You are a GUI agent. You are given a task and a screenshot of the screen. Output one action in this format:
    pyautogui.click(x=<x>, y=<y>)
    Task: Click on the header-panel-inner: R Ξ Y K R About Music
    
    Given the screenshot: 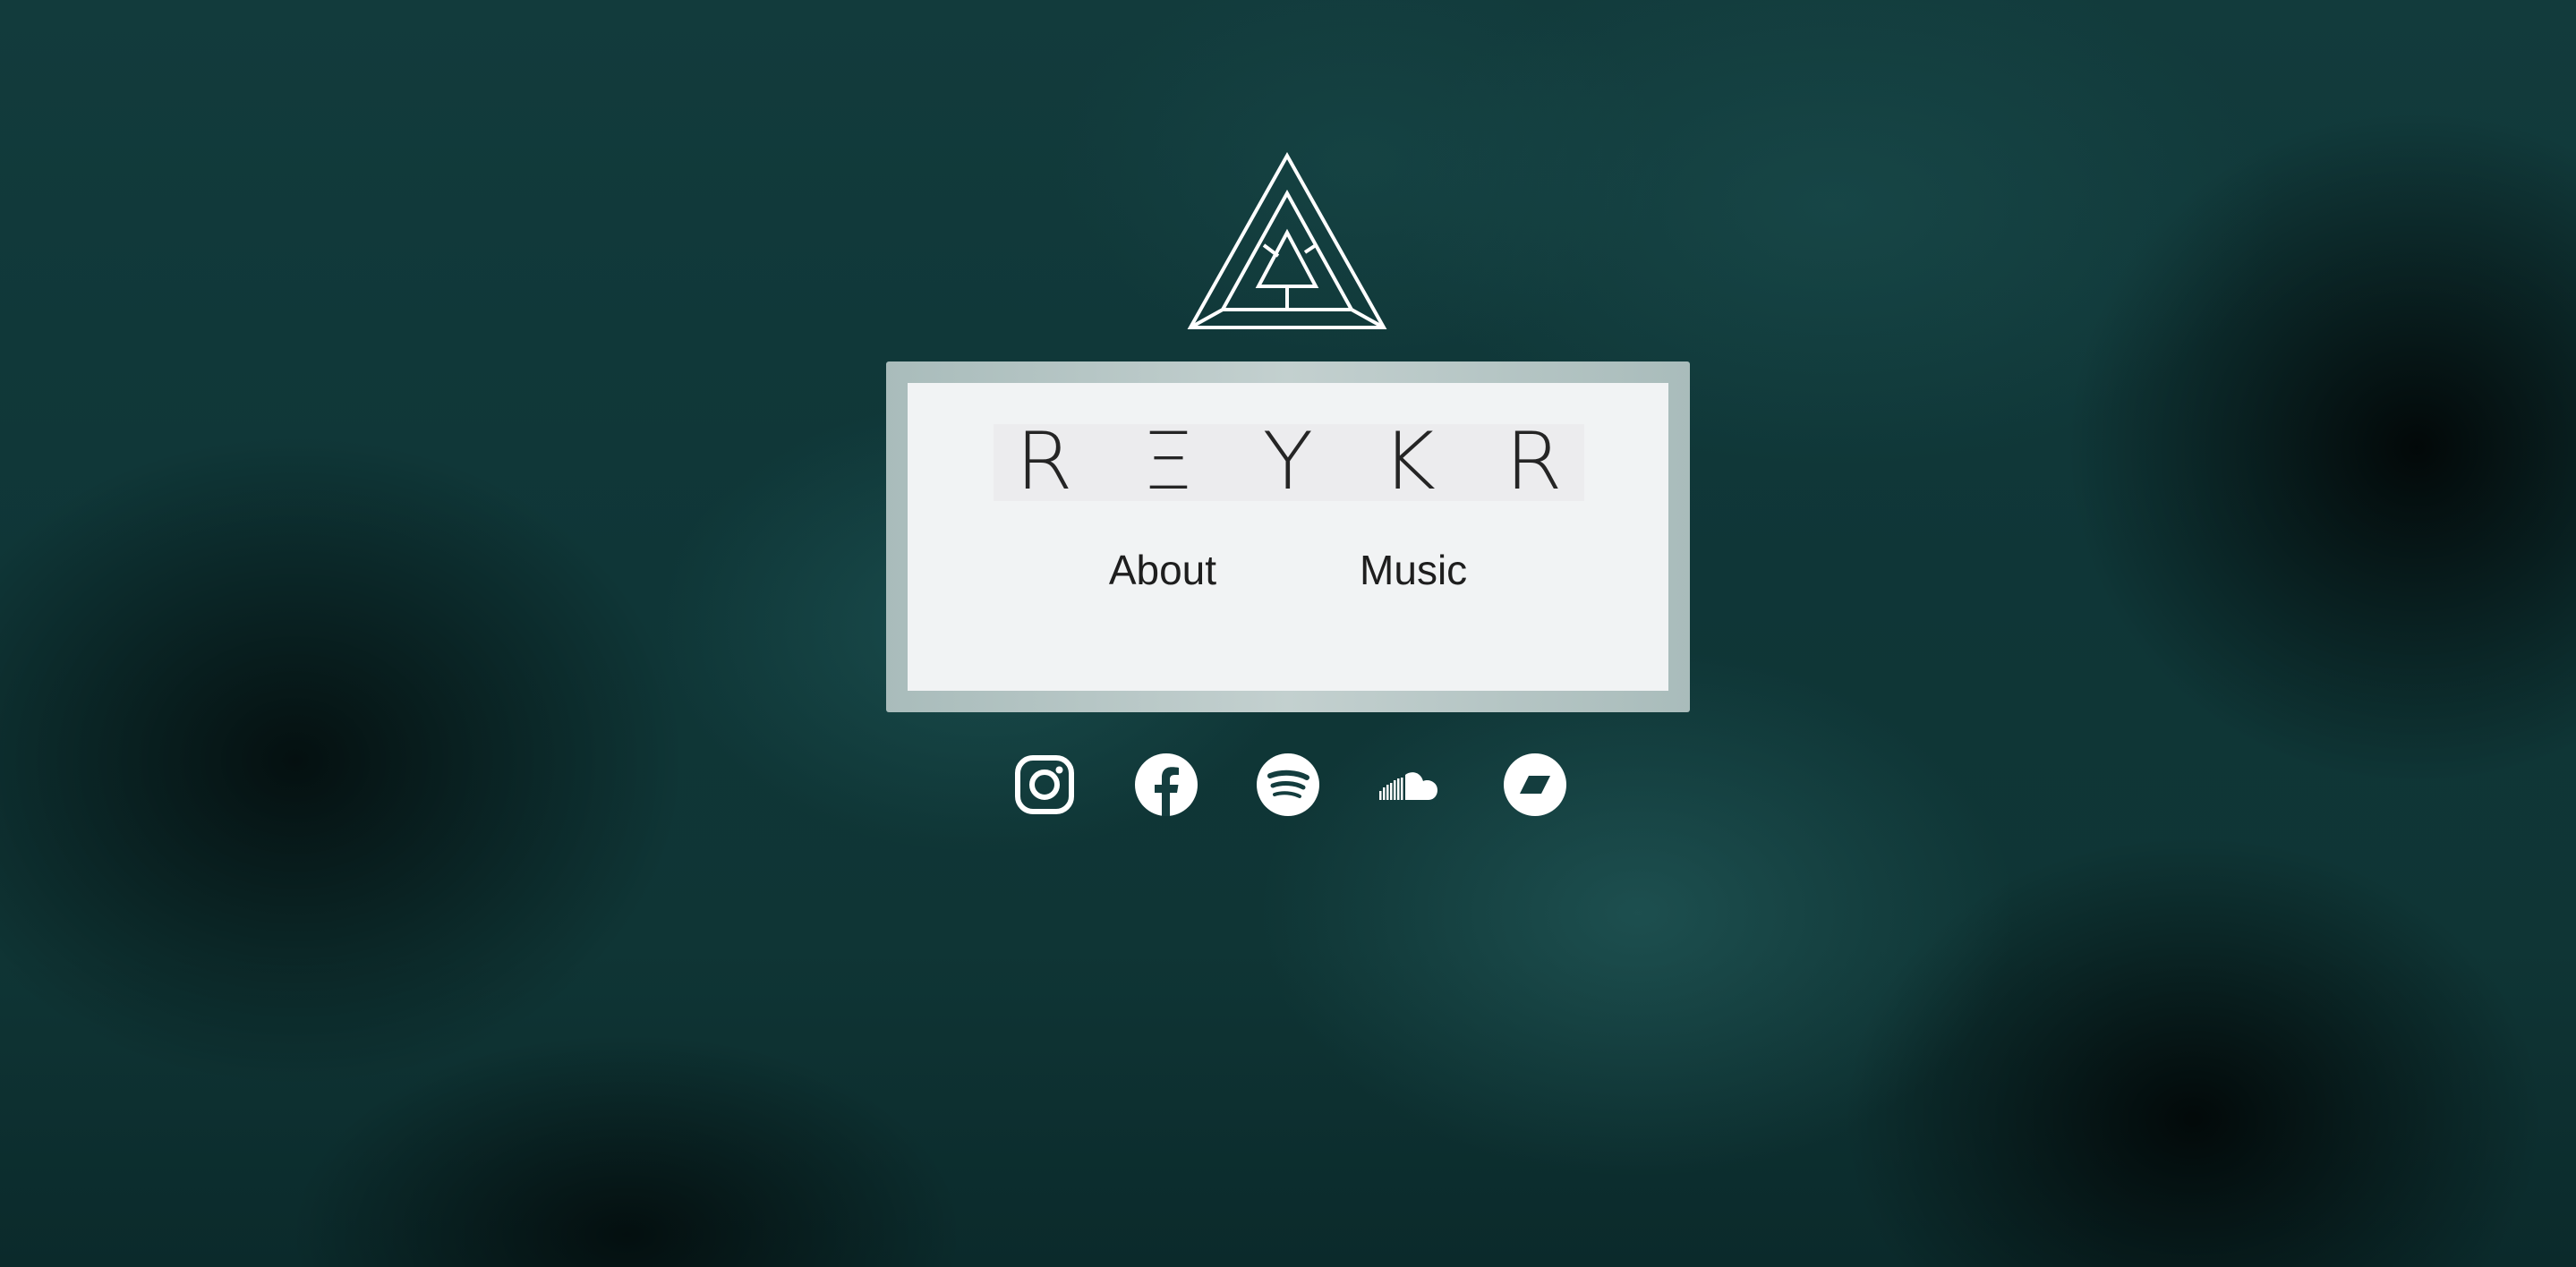 What is the action you would take?
    pyautogui.click(x=1288, y=537)
    